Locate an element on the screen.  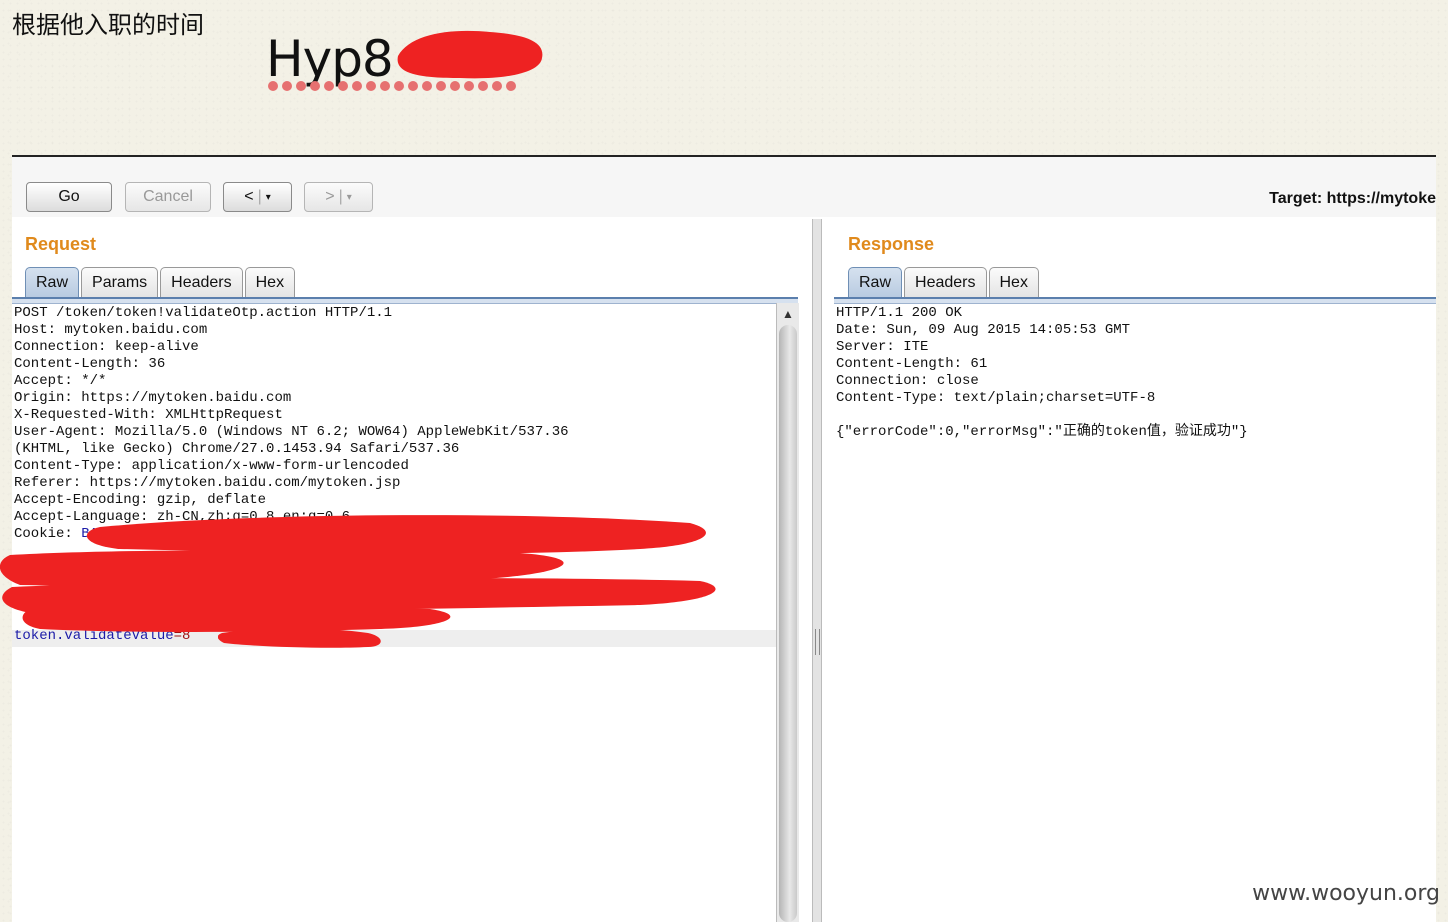
scroll-up-arrow-icon: ▲ is located at coordinates (788, 314).